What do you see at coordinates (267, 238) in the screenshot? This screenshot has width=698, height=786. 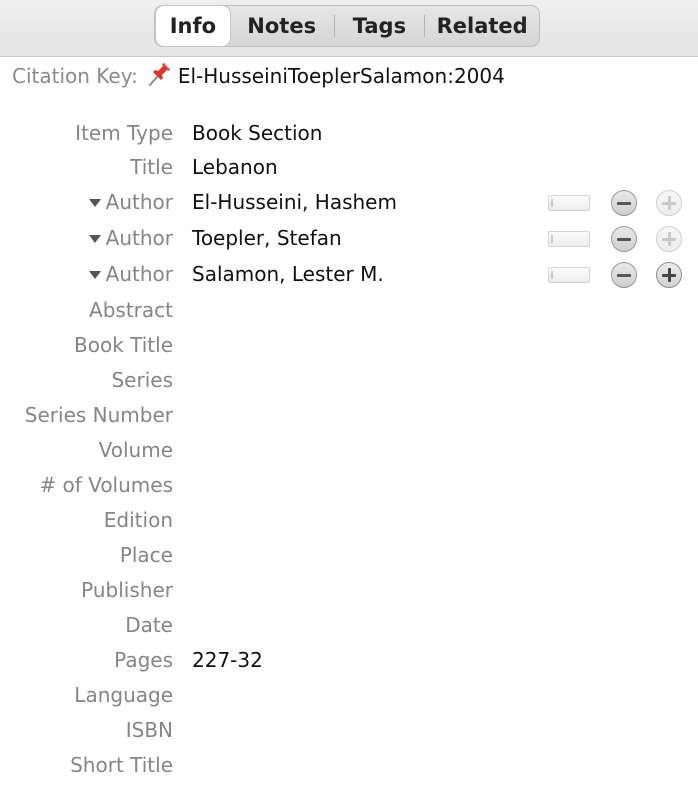 I see `creator-name-field: Toepler, Stefan` at bounding box center [267, 238].